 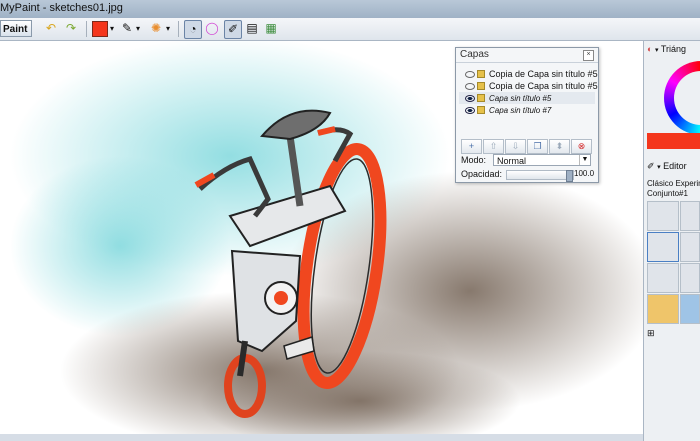 I want to click on layer-buttons: + ⇧ ⇩ ❐ ⬍ ⊗, so click(x=527, y=146).